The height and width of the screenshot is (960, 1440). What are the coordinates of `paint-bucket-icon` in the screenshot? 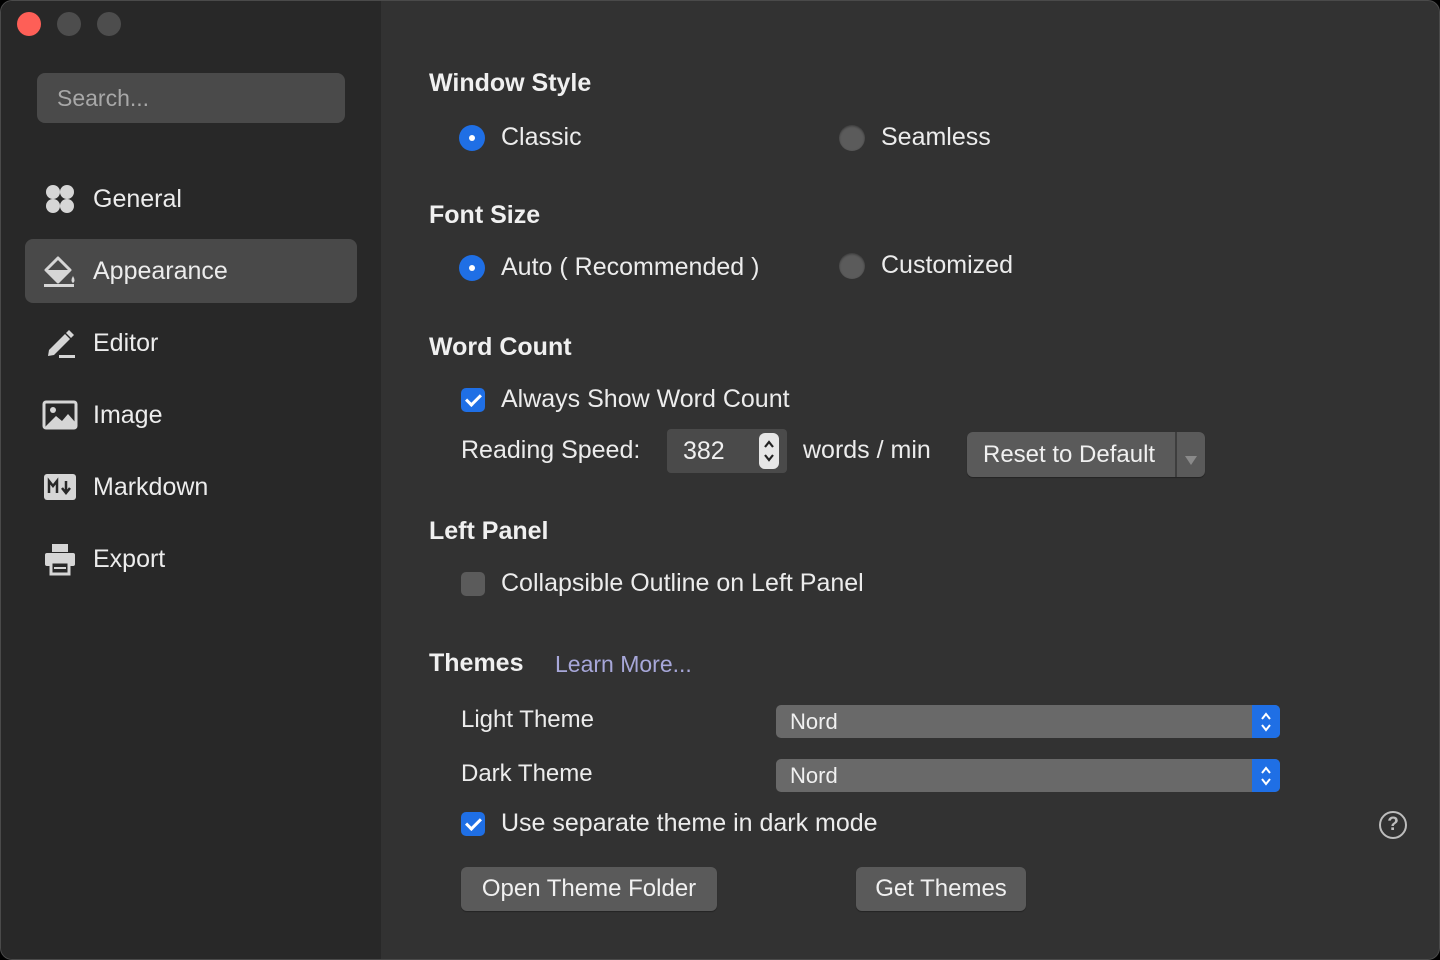 It's located at (60, 271).